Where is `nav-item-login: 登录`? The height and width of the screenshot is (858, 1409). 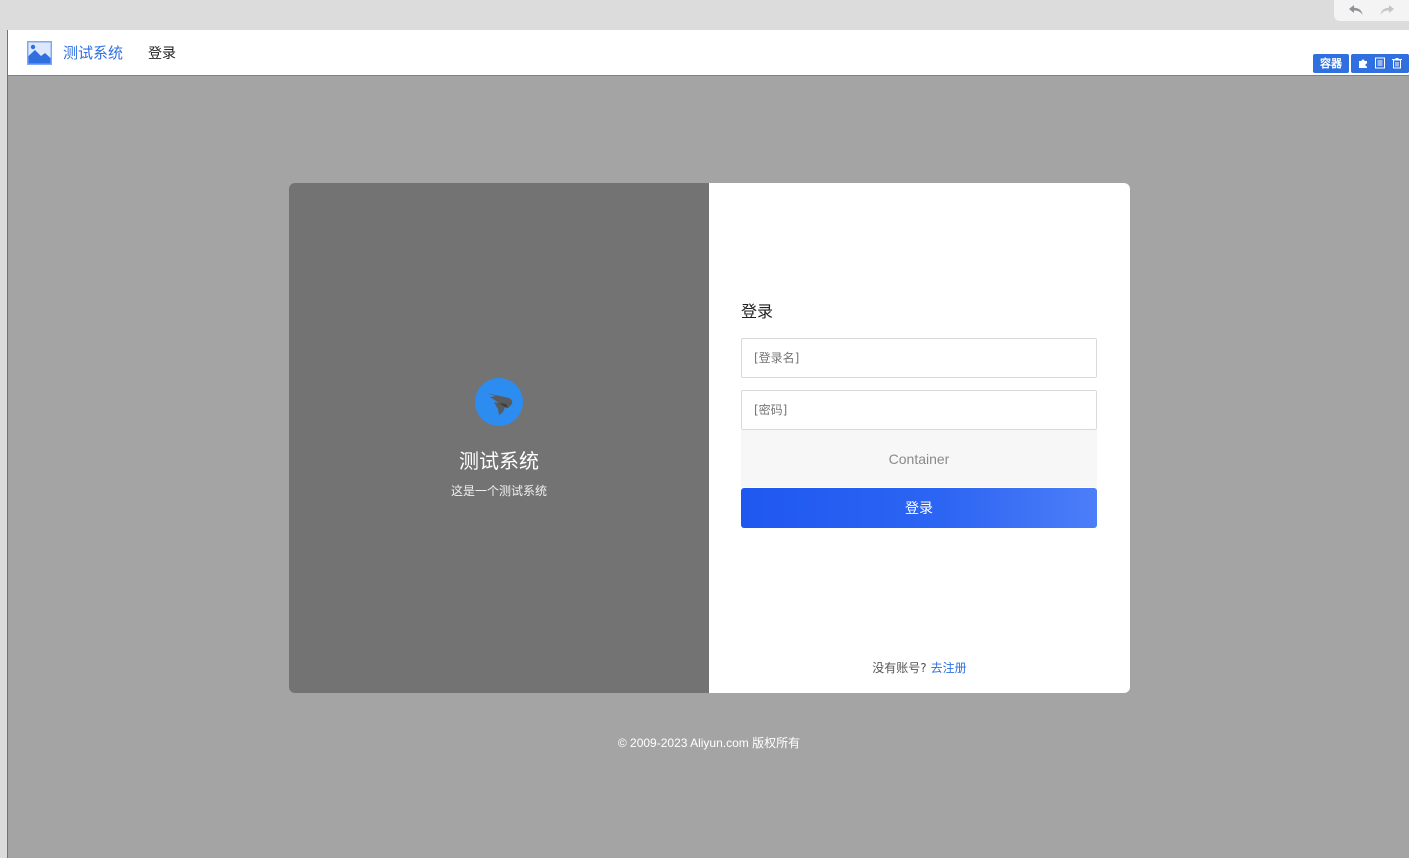 nav-item-login: 登录 is located at coordinates (162, 53).